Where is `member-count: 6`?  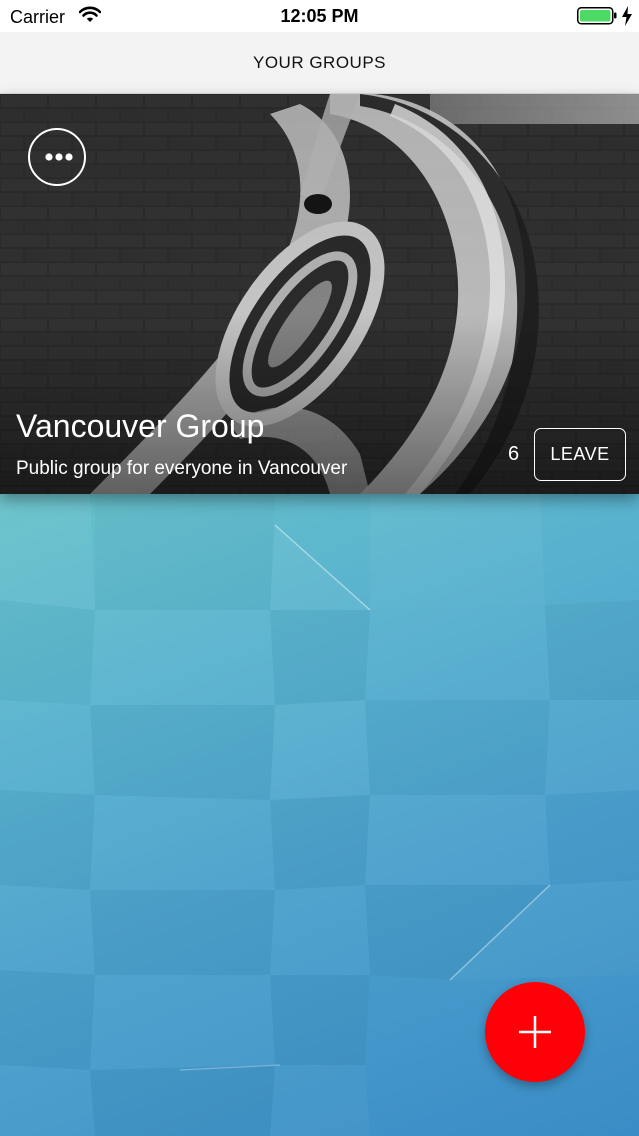 member-count: 6 is located at coordinates (514, 454).